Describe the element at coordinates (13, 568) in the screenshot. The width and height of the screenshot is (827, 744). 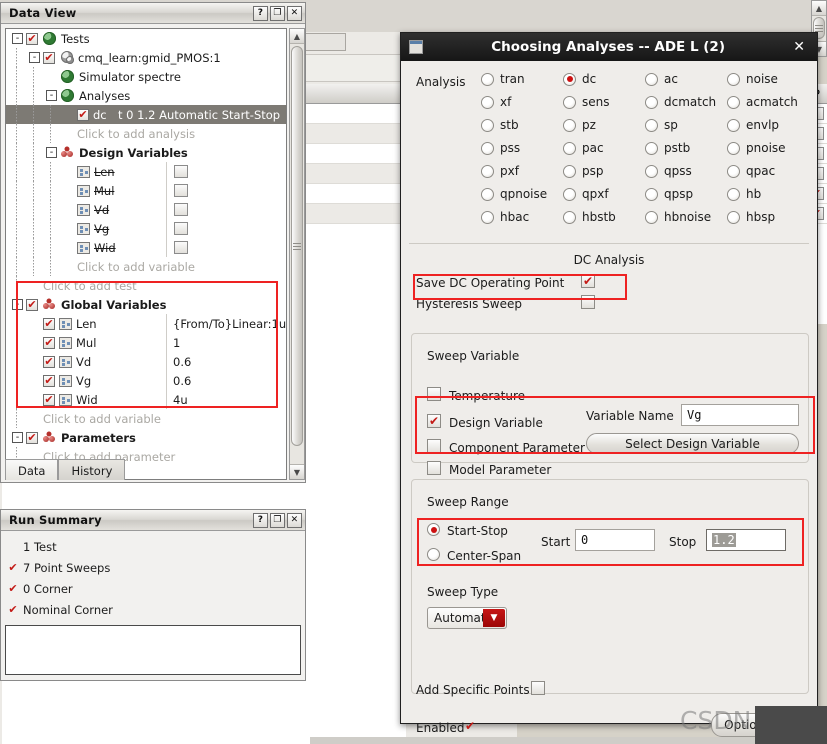
I see `run-summary-checkbox` at that location.